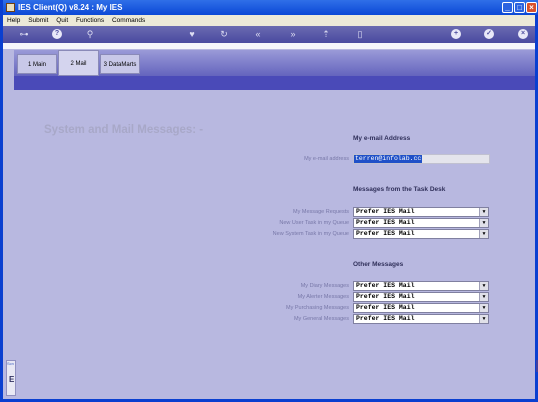  I want to click on maximize-button: □, so click(519, 7).